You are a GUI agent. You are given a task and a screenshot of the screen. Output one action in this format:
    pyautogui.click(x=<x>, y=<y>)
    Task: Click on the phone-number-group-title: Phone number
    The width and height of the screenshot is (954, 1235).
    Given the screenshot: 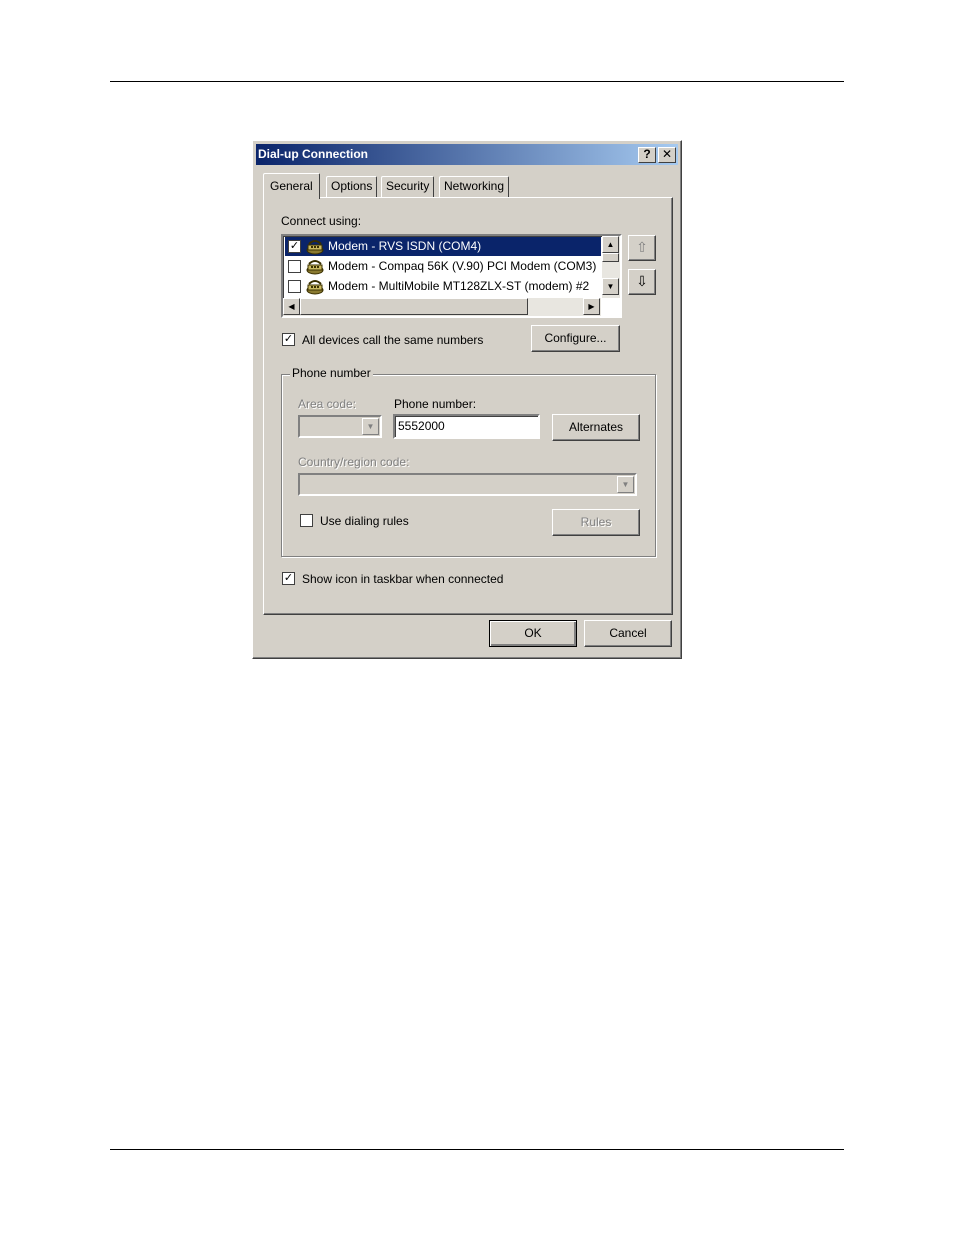 What is the action you would take?
    pyautogui.click(x=331, y=373)
    